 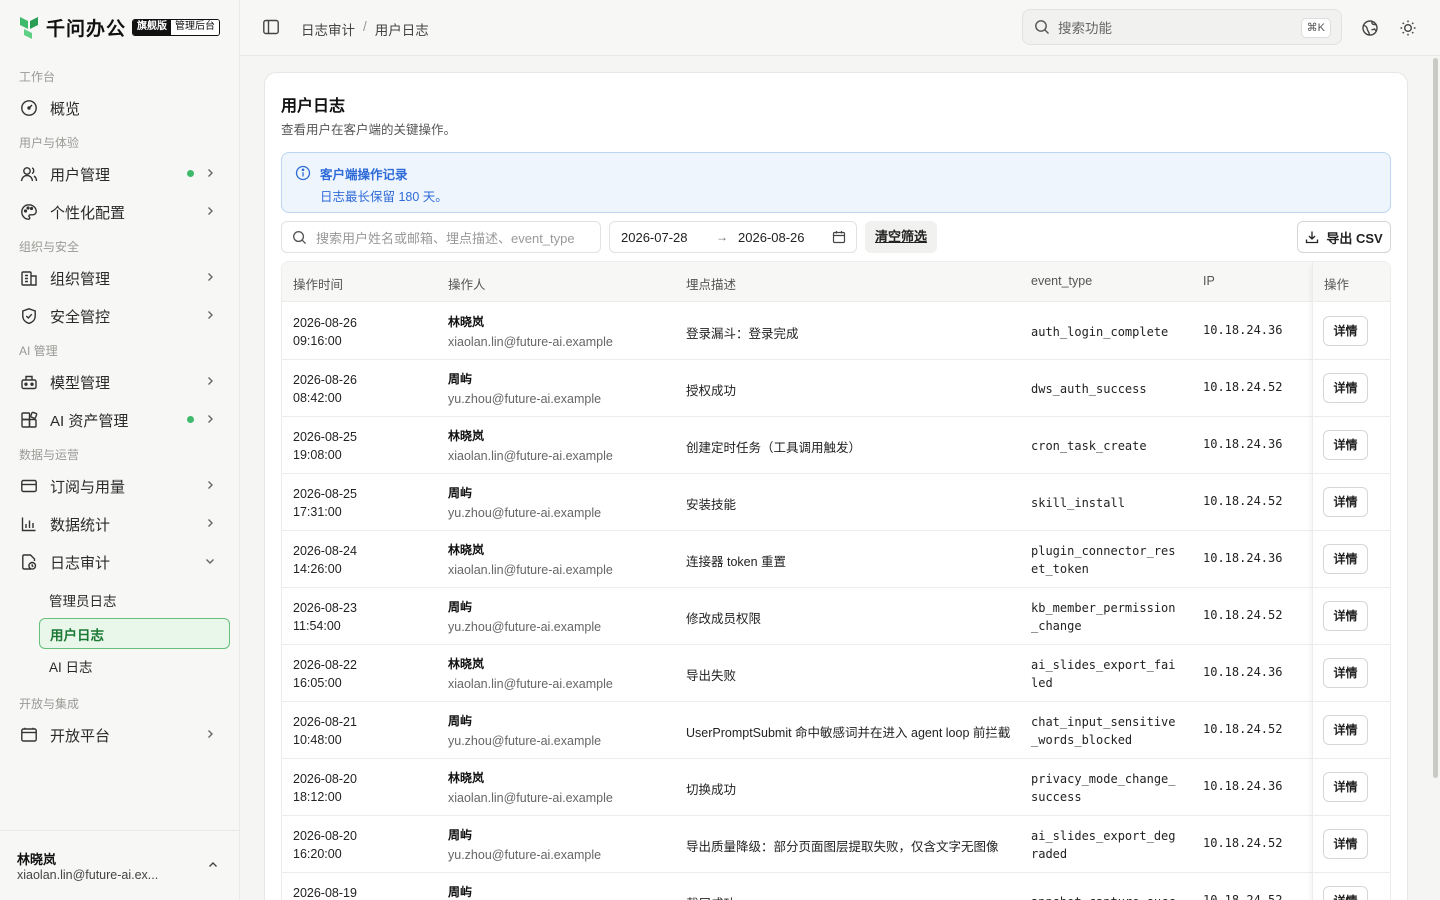 I want to click on users-icon, so click(x=29, y=174).